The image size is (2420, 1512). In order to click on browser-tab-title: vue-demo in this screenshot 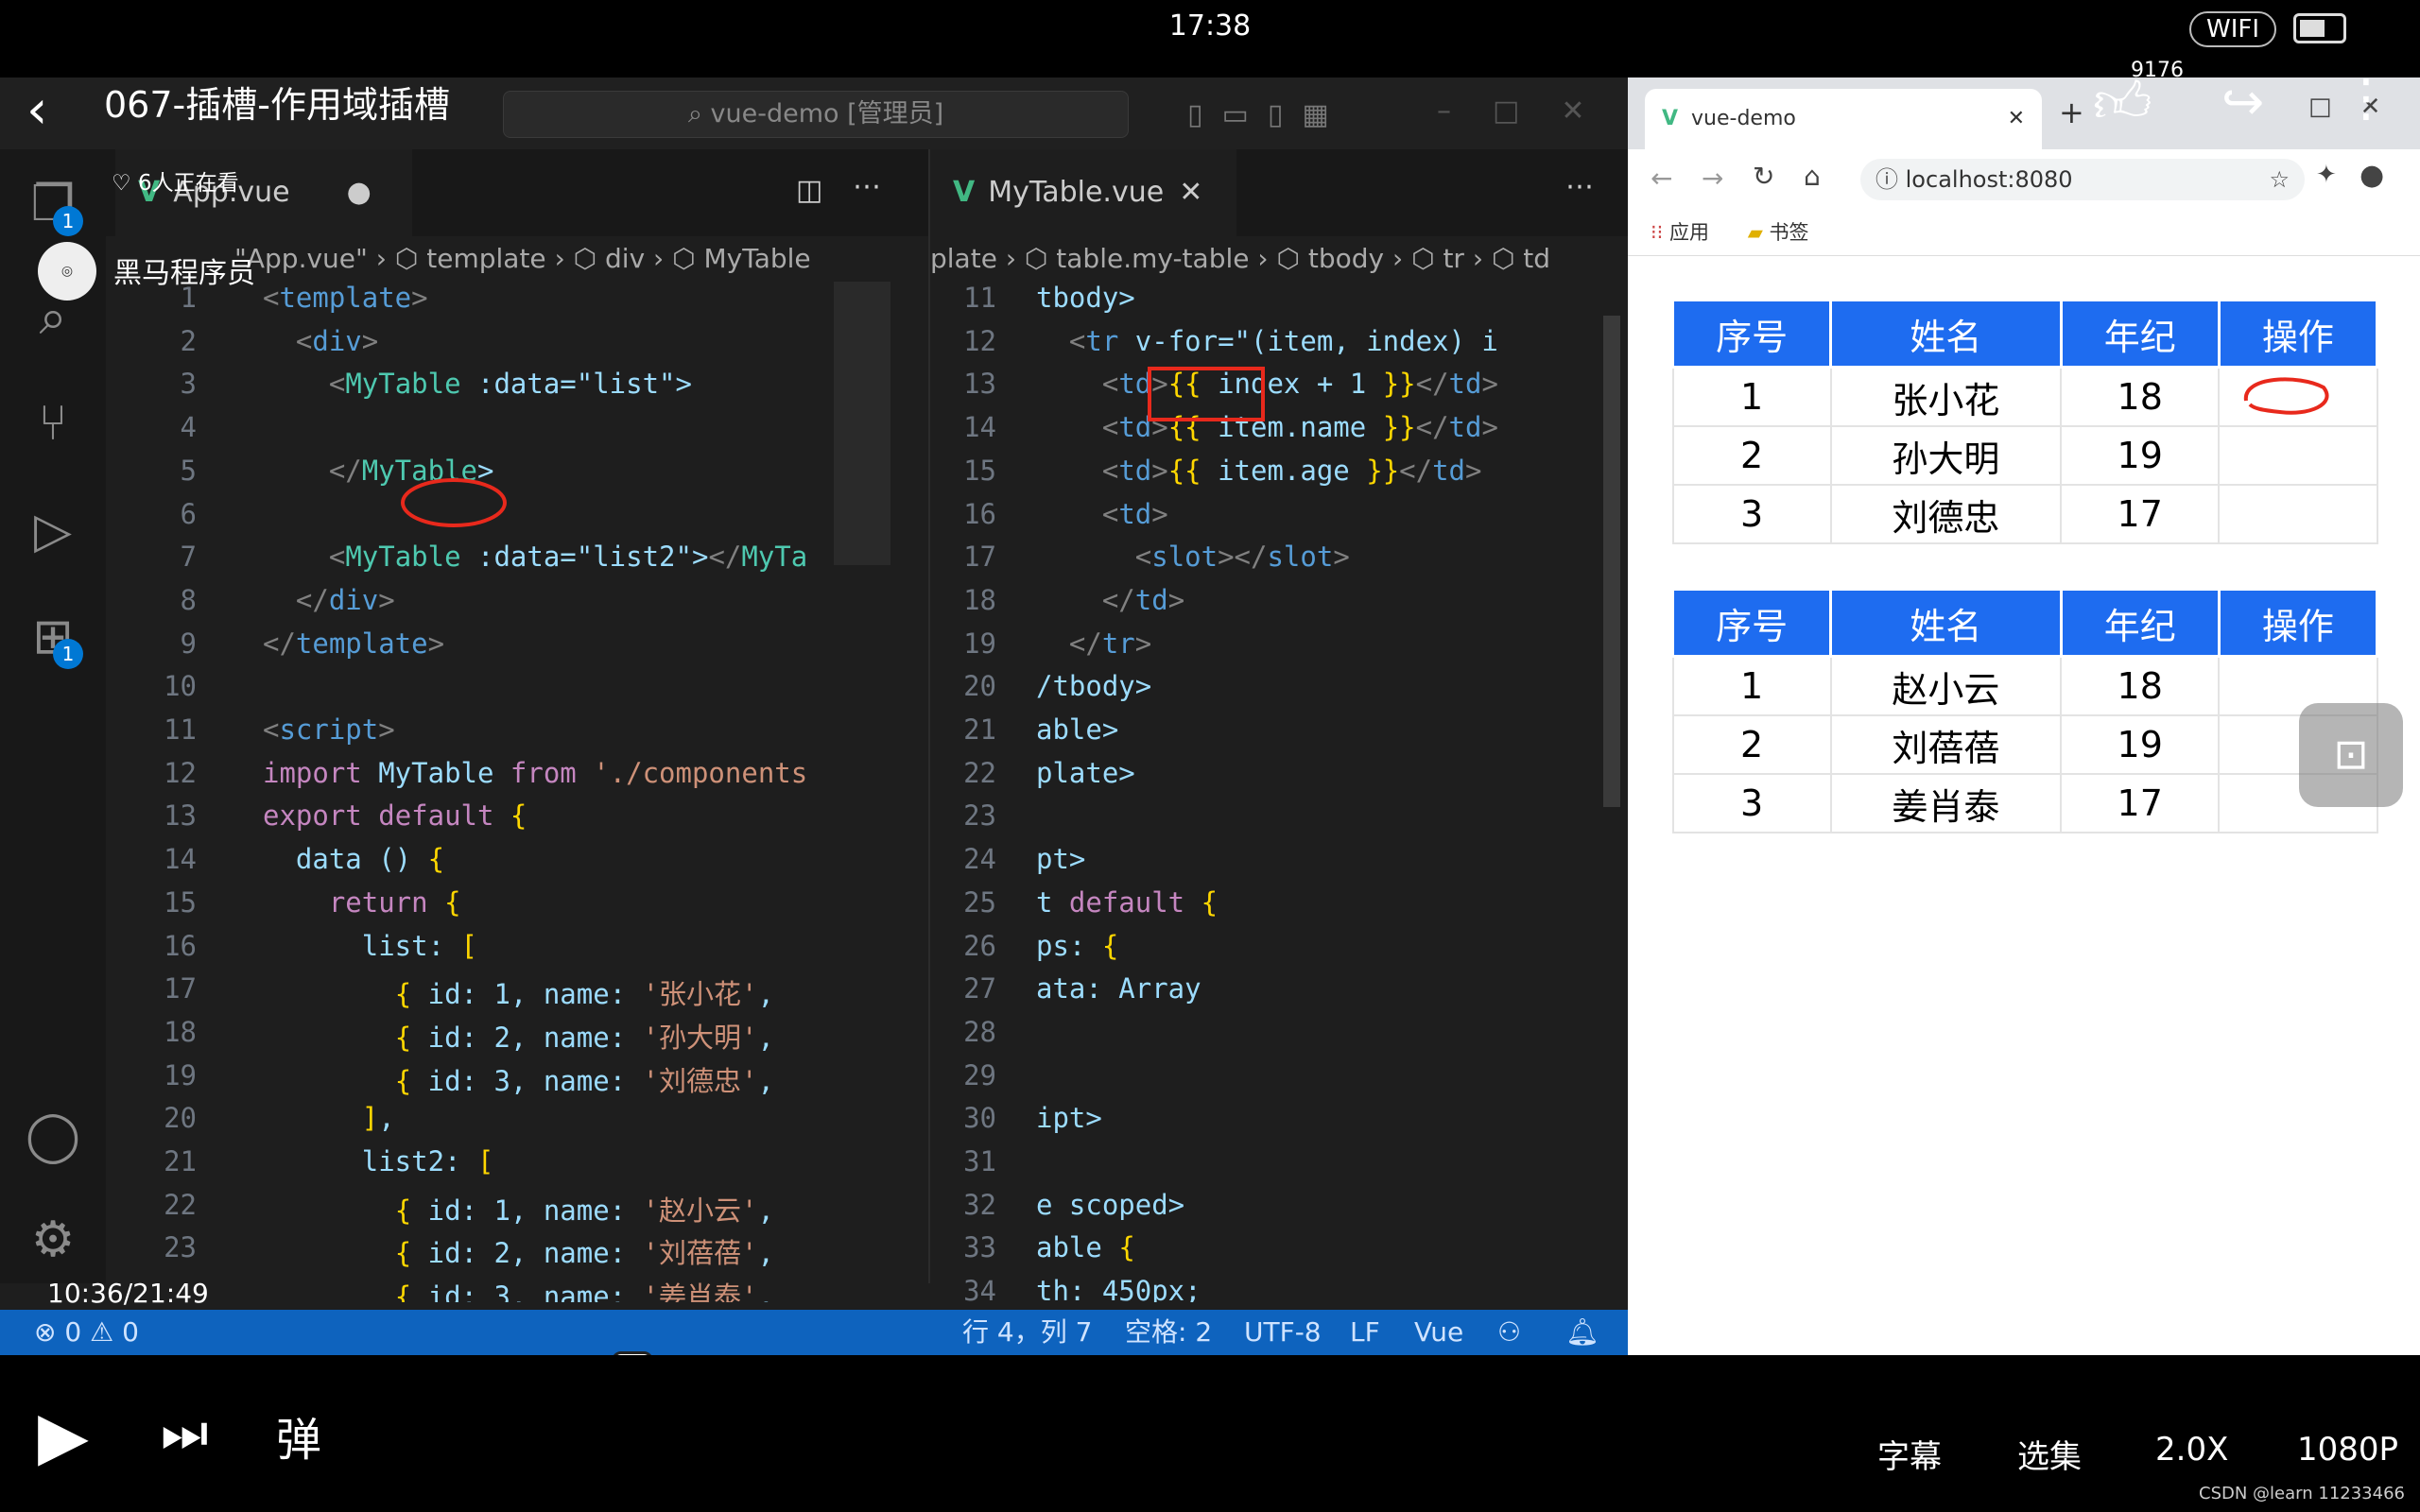, I will do `click(1744, 118)`.